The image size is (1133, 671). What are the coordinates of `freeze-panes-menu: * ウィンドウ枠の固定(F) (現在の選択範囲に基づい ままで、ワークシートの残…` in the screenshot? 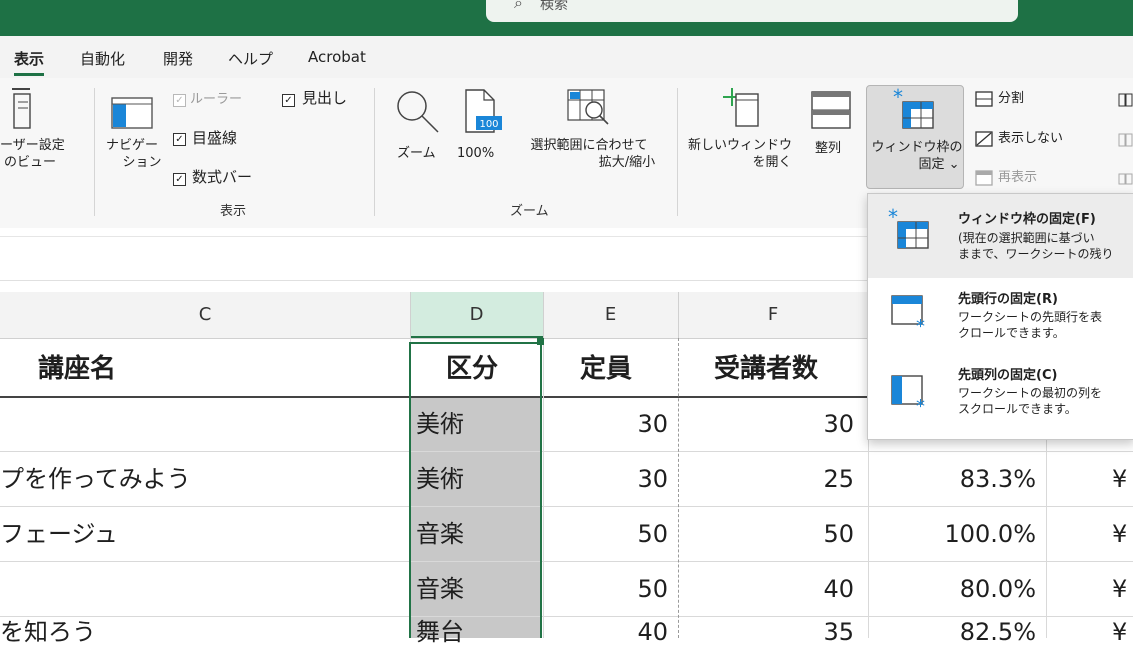 It's located at (1000, 316).